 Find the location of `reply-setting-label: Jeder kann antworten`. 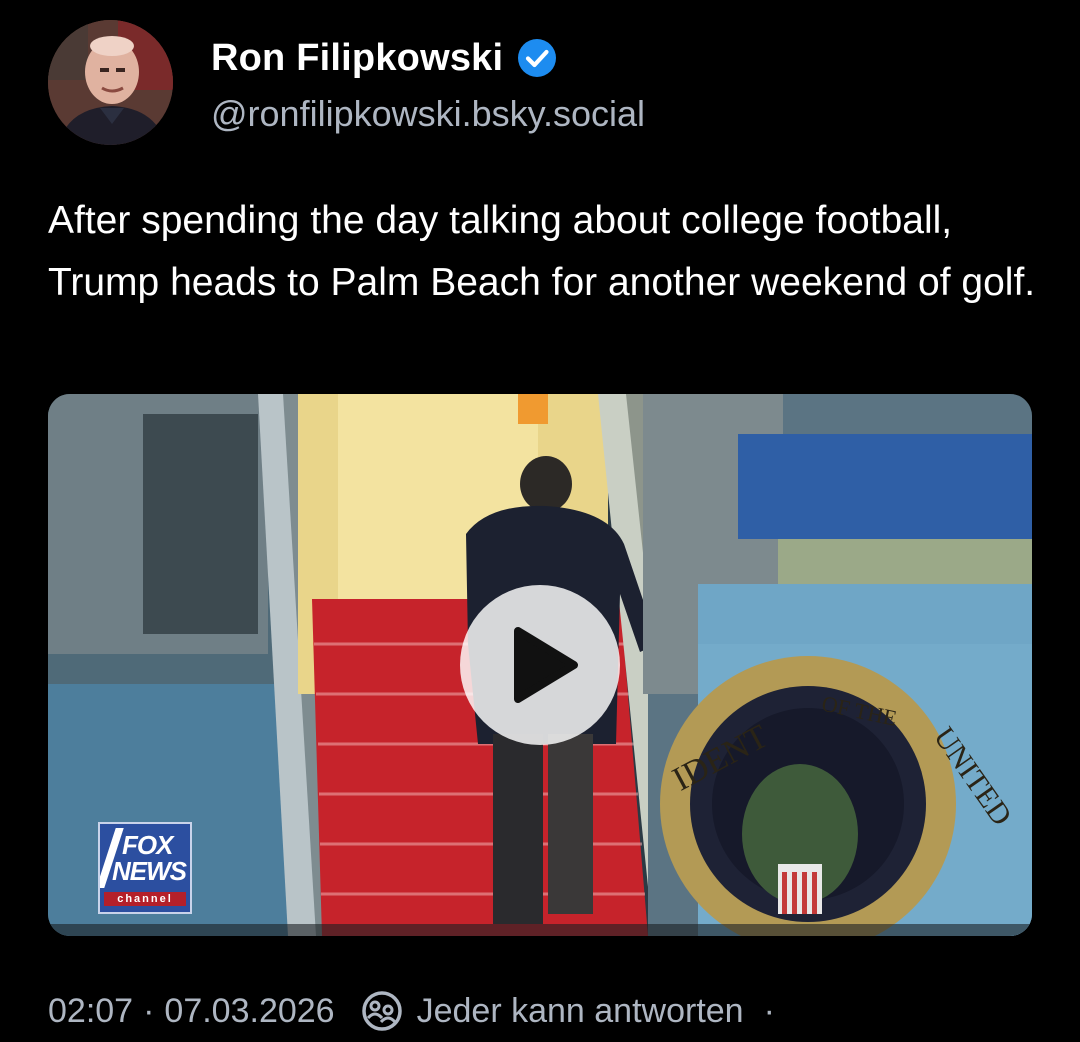

reply-setting-label: Jeder kann antworten is located at coordinates (580, 1011).